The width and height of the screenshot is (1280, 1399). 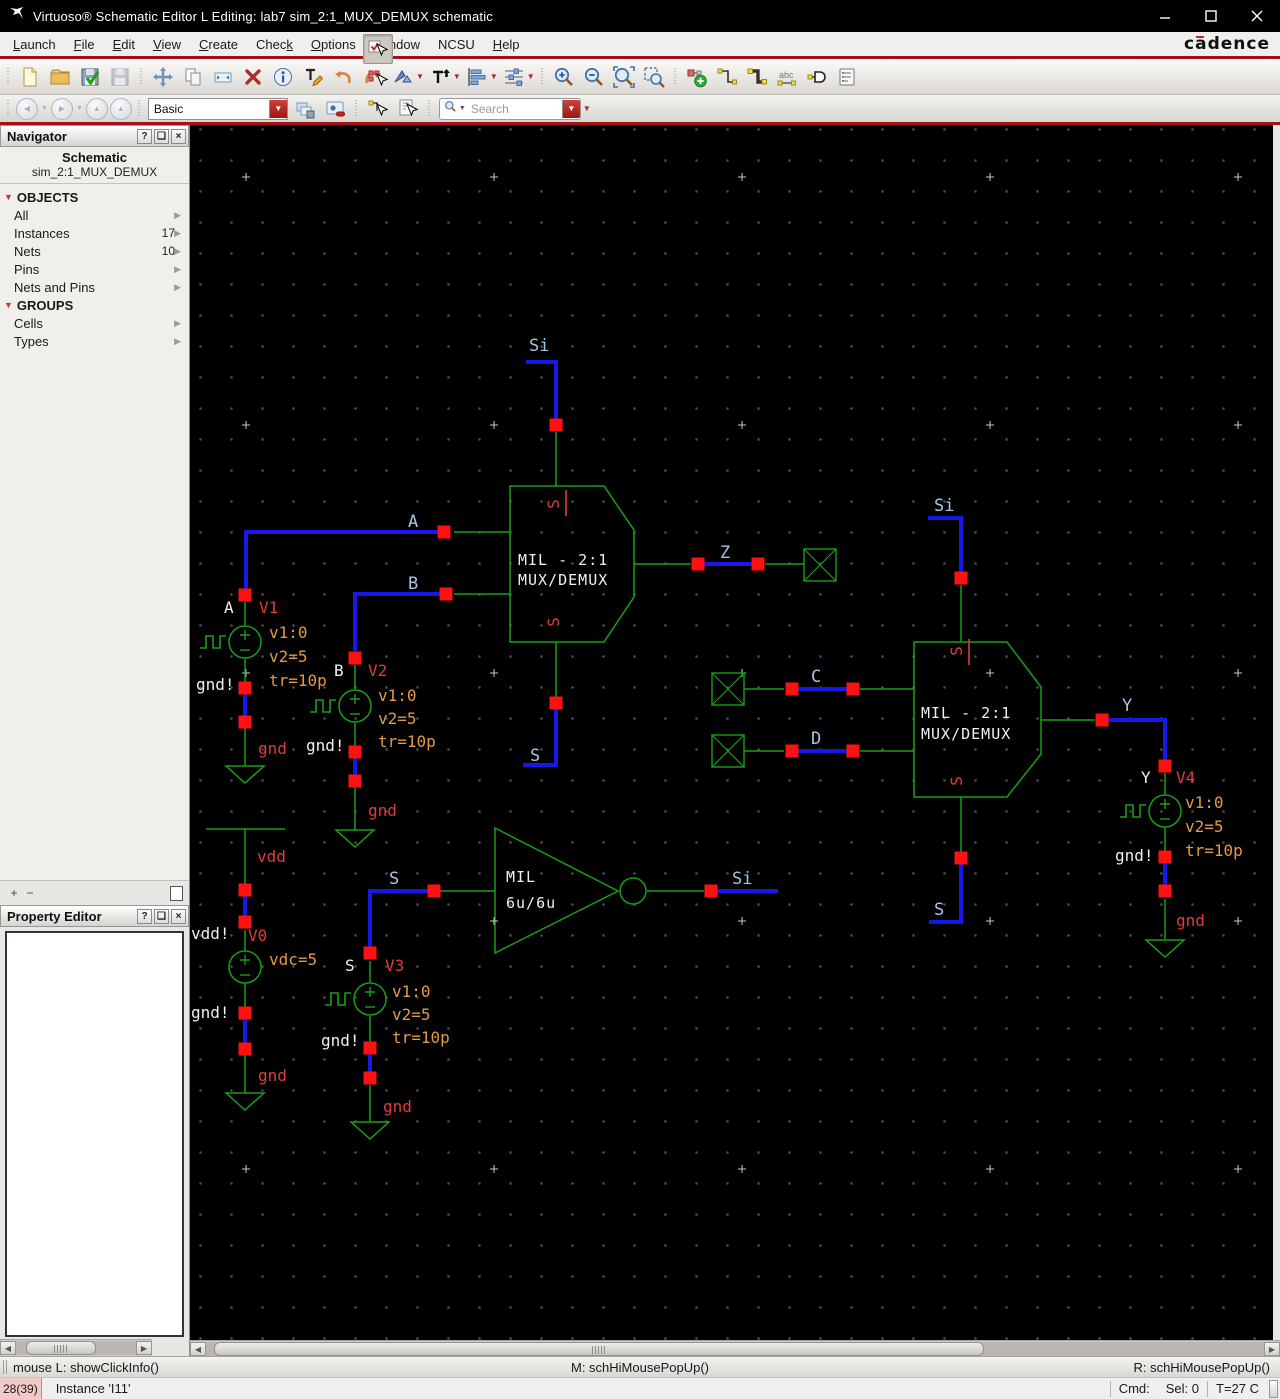 I want to click on partial-select-mode-button, so click(x=378, y=79).